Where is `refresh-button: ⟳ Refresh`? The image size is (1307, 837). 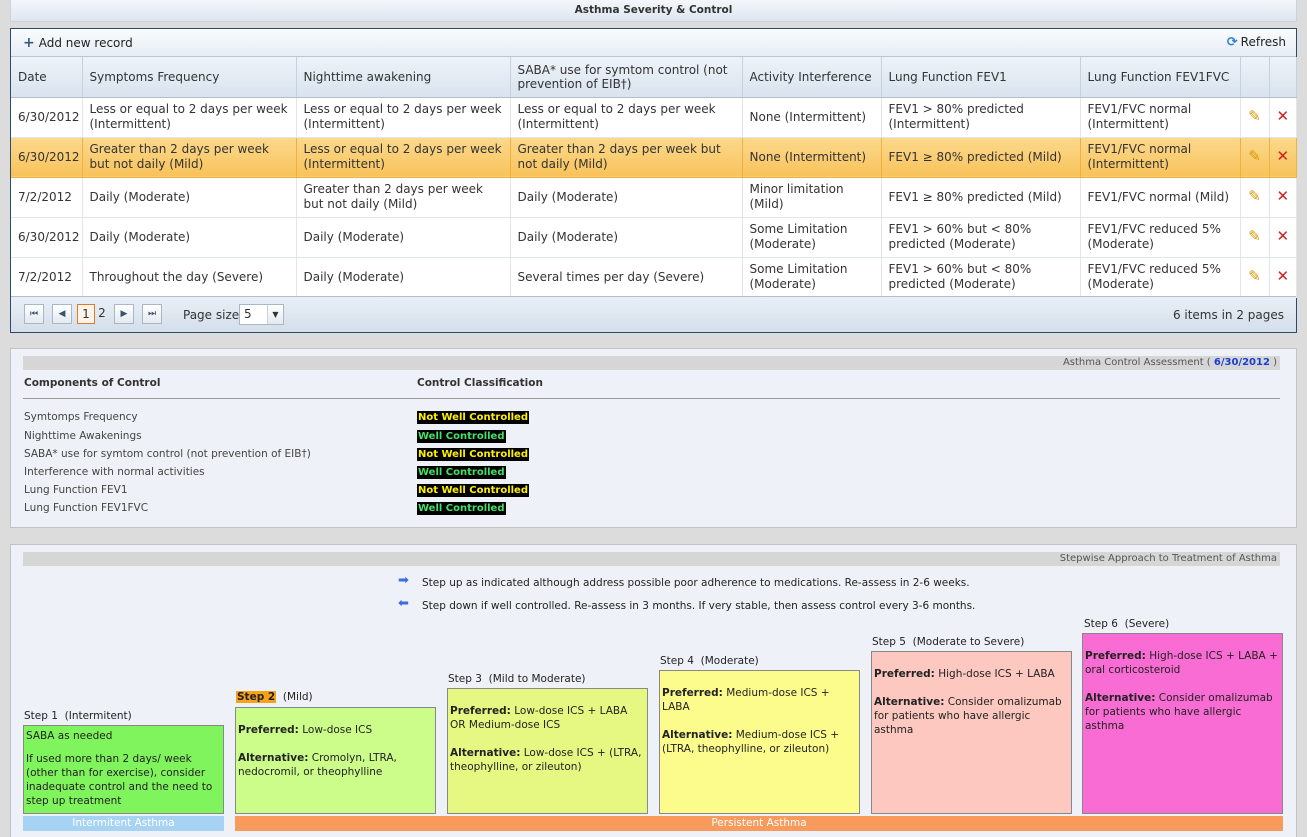
refresh-button: ⟳ Refresh is located at coordinates (1256, 42).